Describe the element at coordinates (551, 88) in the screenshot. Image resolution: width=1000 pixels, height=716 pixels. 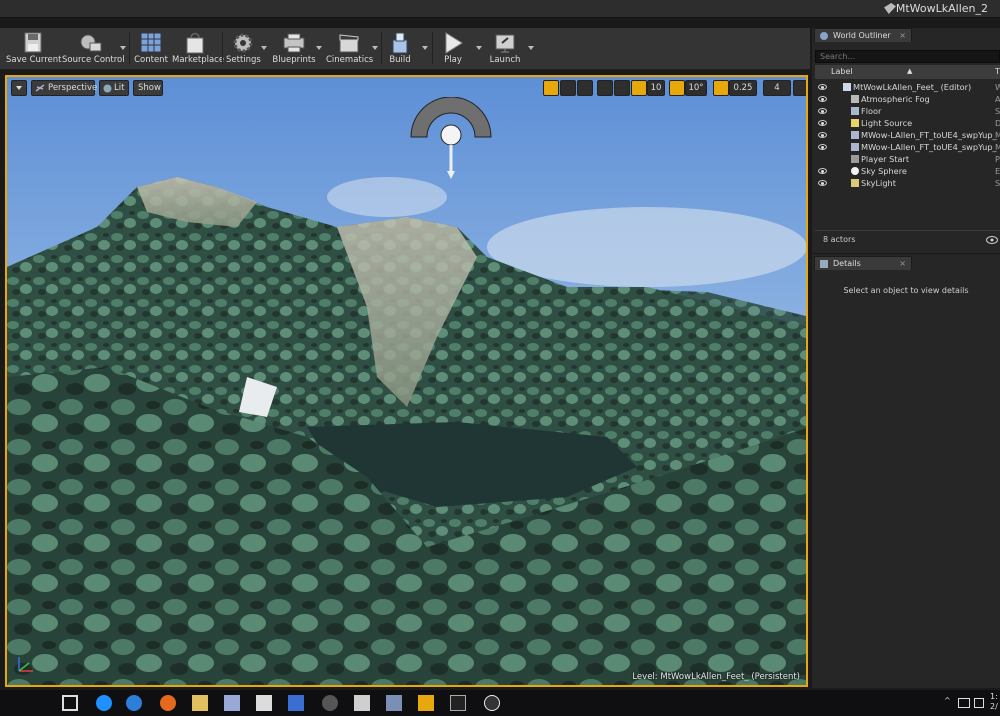
I see `translate-mode-icon` at that location.